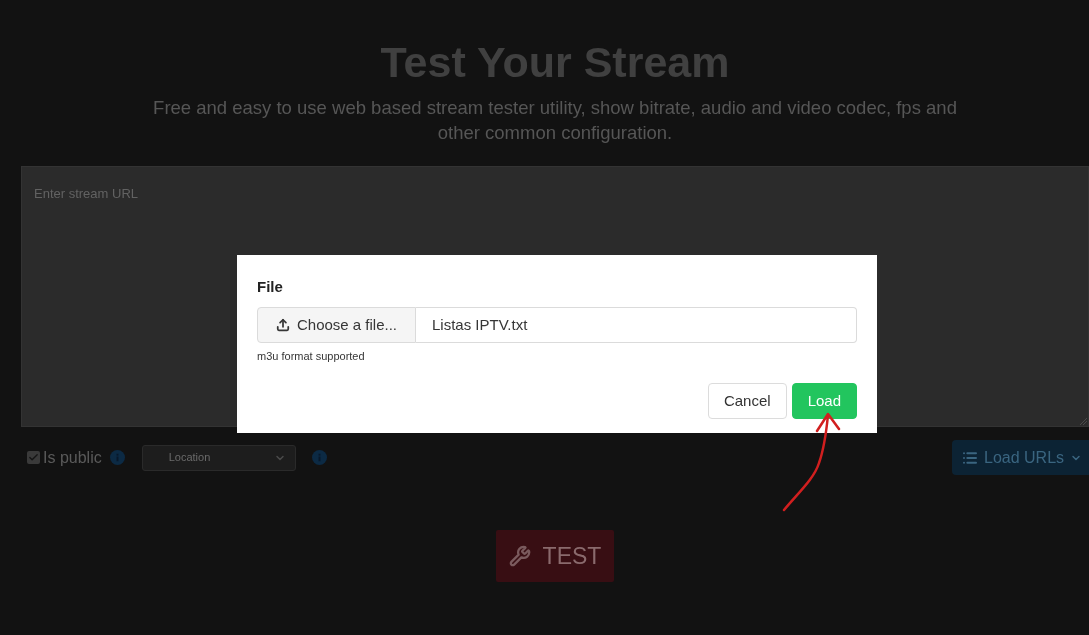  What do you see at coordinates (555, 120) in the screenshot?
I see `page-subtitle: Free and easy to use web based stream tester utility, show bitrate, audio and video codec, fps and other common configuration.` at bounding box center [555, 120].